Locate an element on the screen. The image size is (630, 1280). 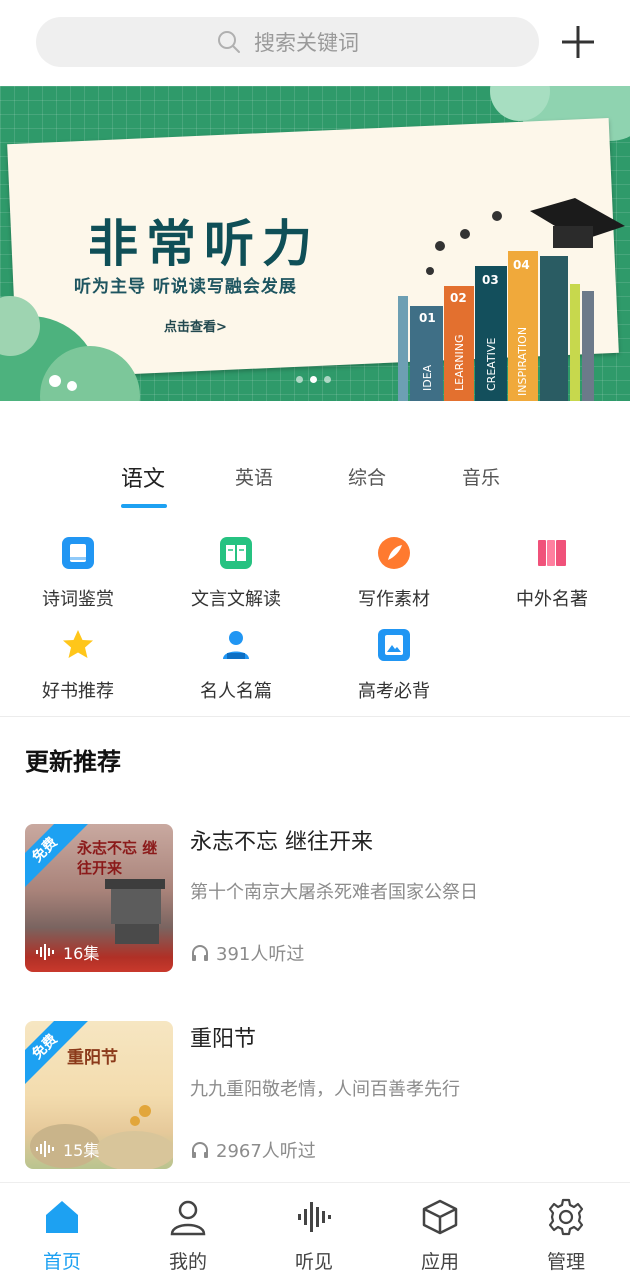
item-title: 重阳节 is located at coordinates (223, 1039).